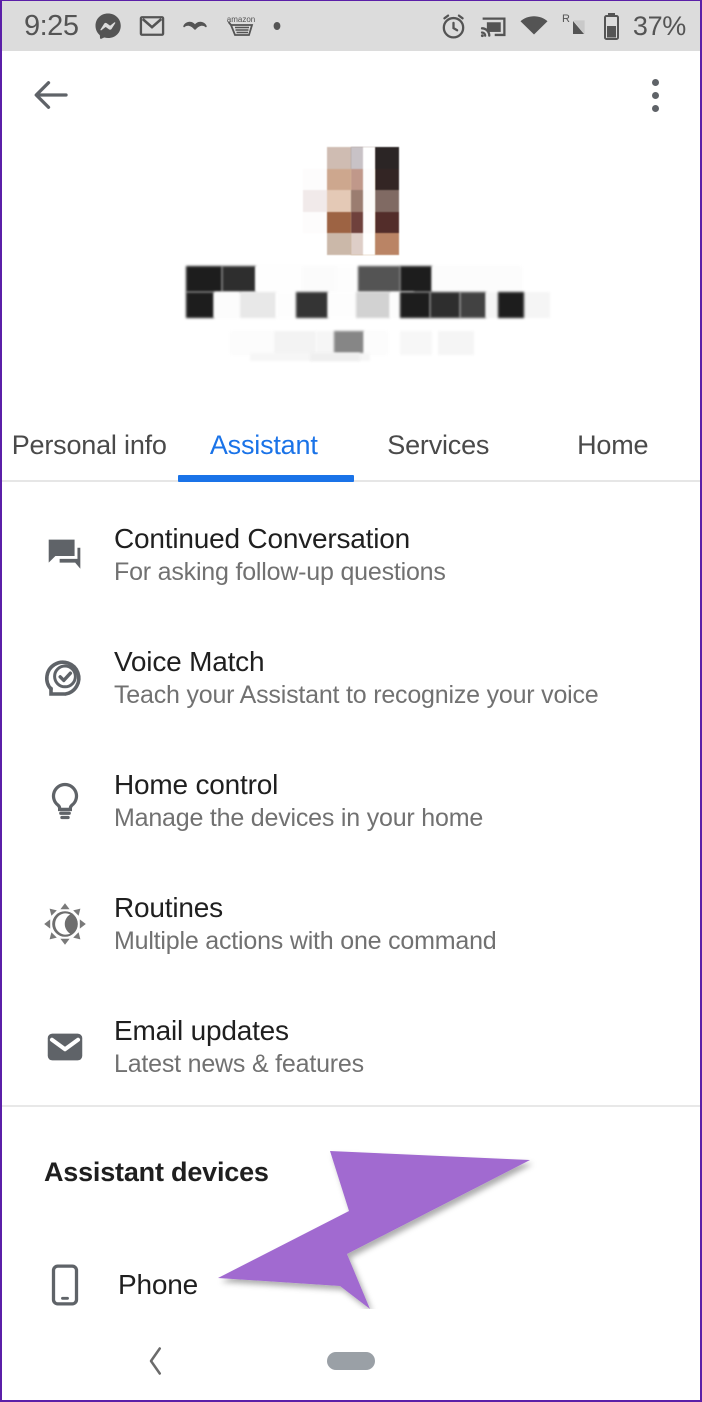 This screenshot has height=1402, width=702. Describe the element at coordinates (305, 940) in the screenshot. I see `list-item-subtitle: Multiple actions with one command` at that location.